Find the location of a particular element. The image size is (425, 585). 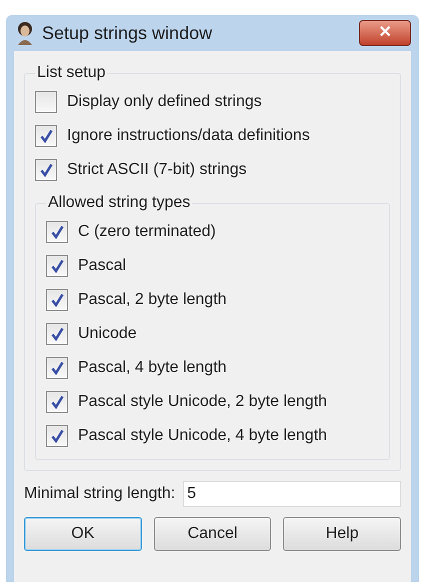

group-title: Allowed string types is located at coordinates (119, 203).